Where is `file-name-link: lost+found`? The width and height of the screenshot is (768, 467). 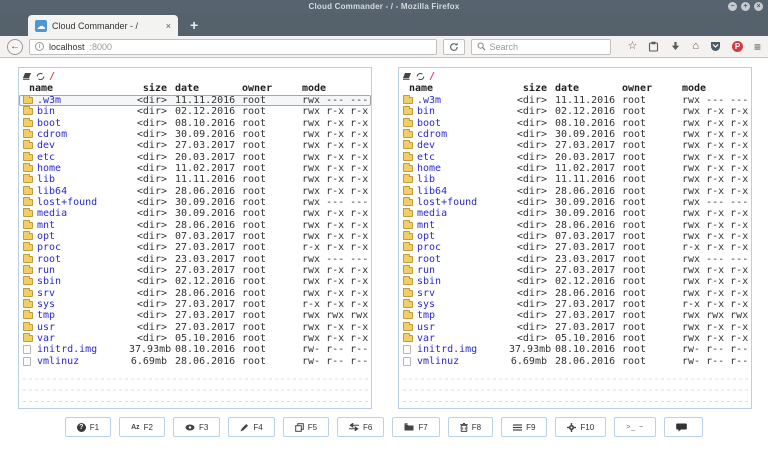 file-name-link: lost+found is located at coordinates (447, 202).